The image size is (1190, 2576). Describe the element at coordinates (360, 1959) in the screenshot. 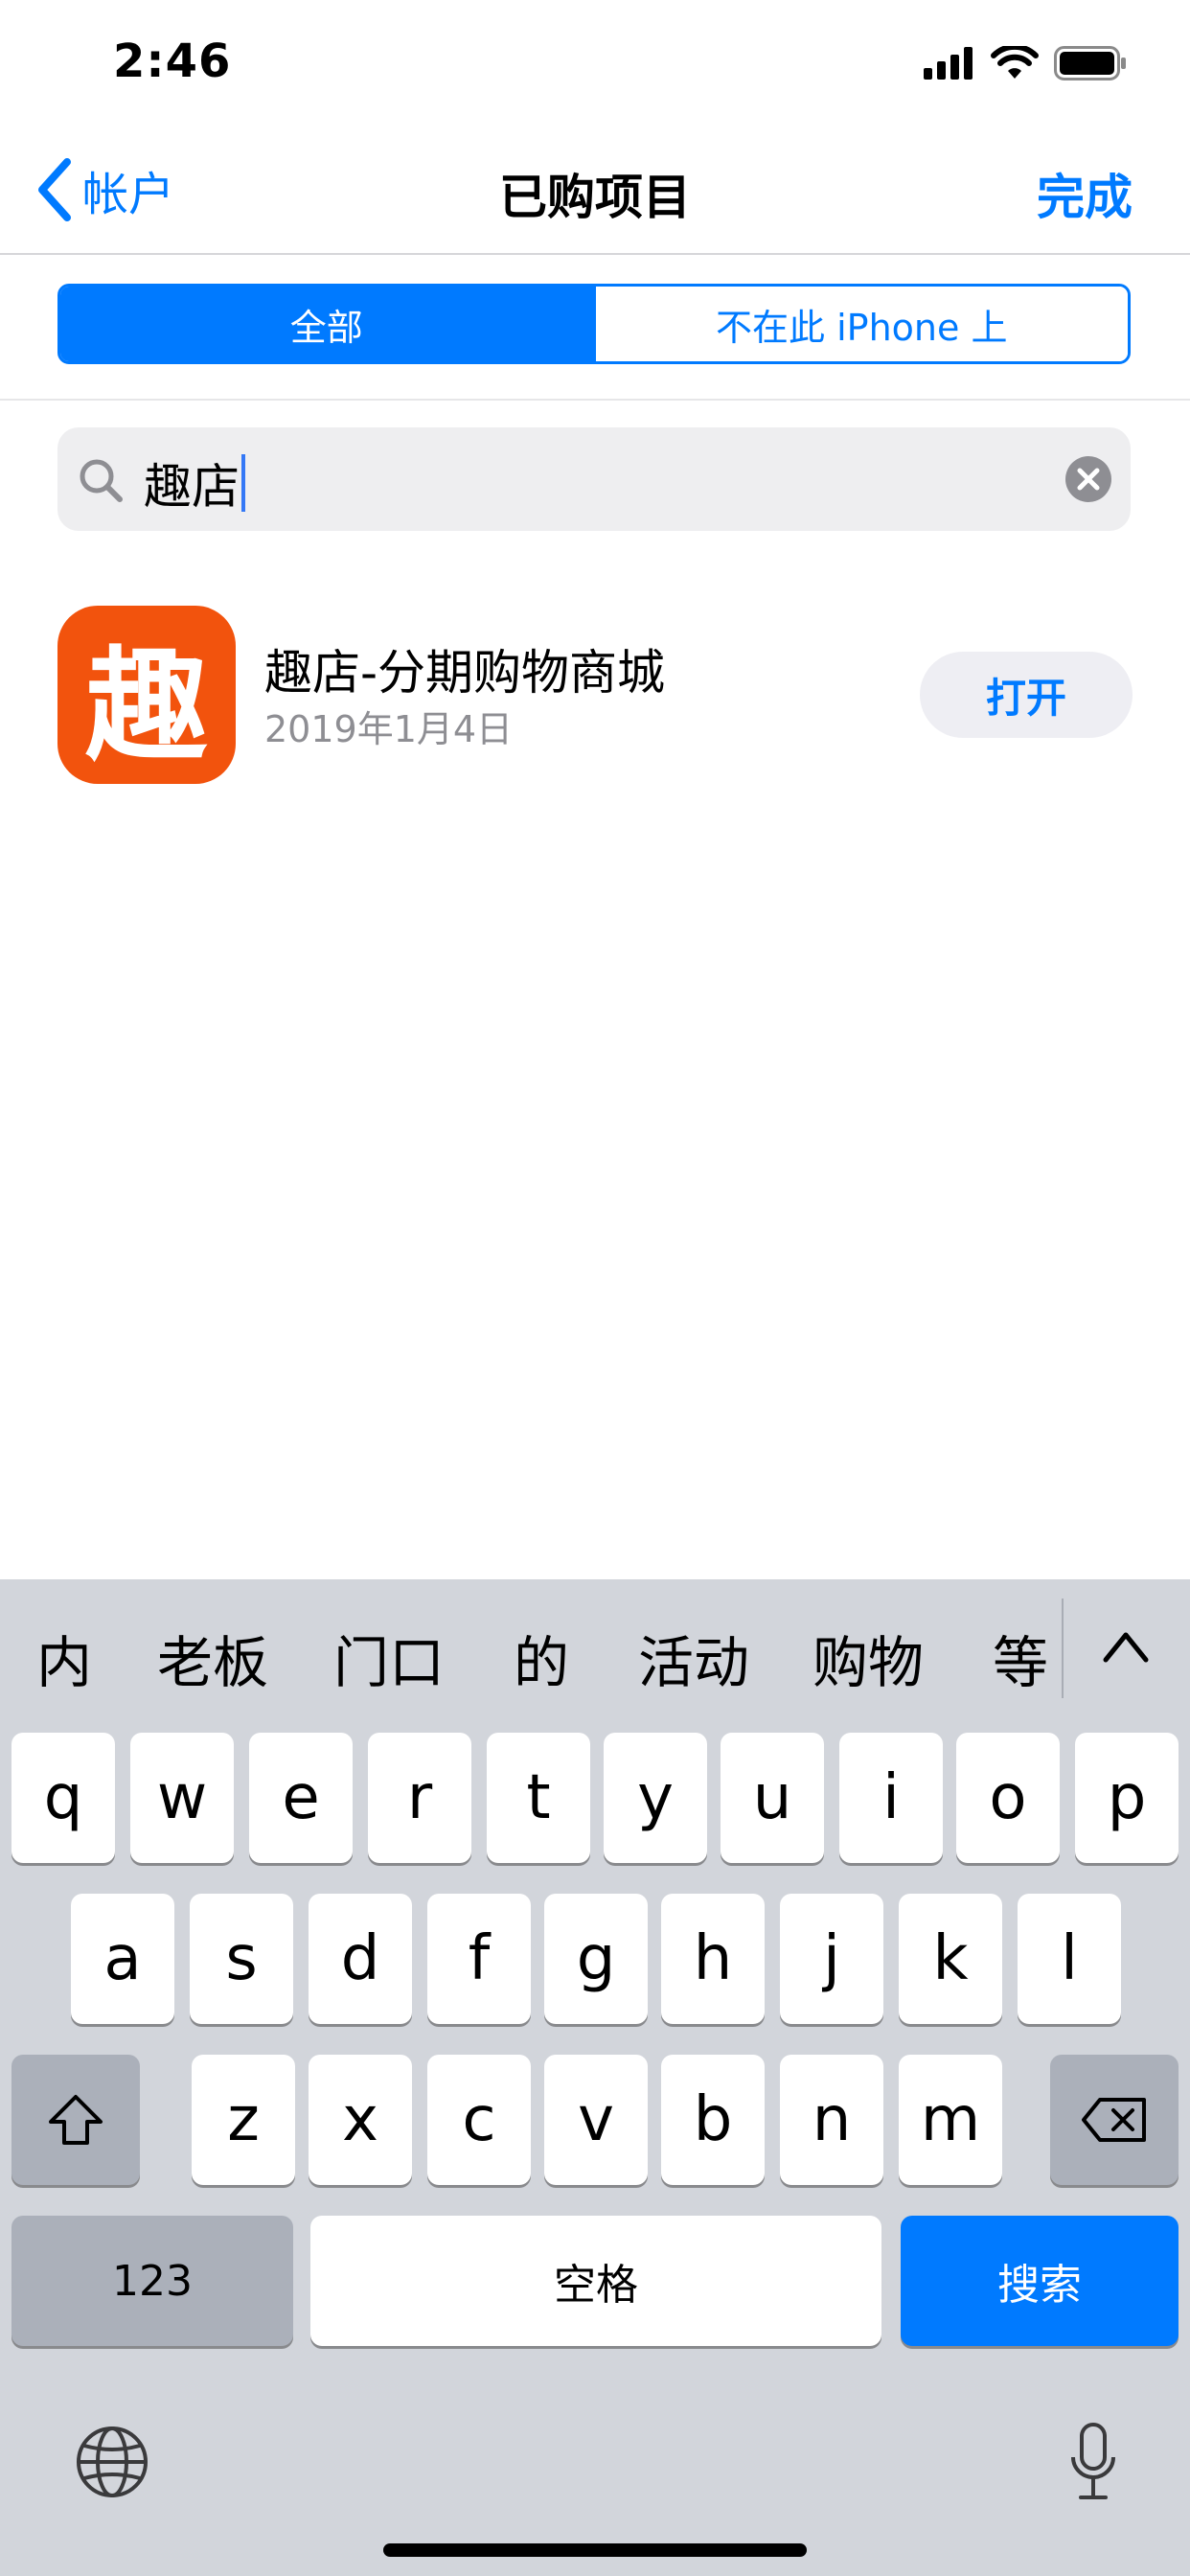

I see `key-d: d` at that location.